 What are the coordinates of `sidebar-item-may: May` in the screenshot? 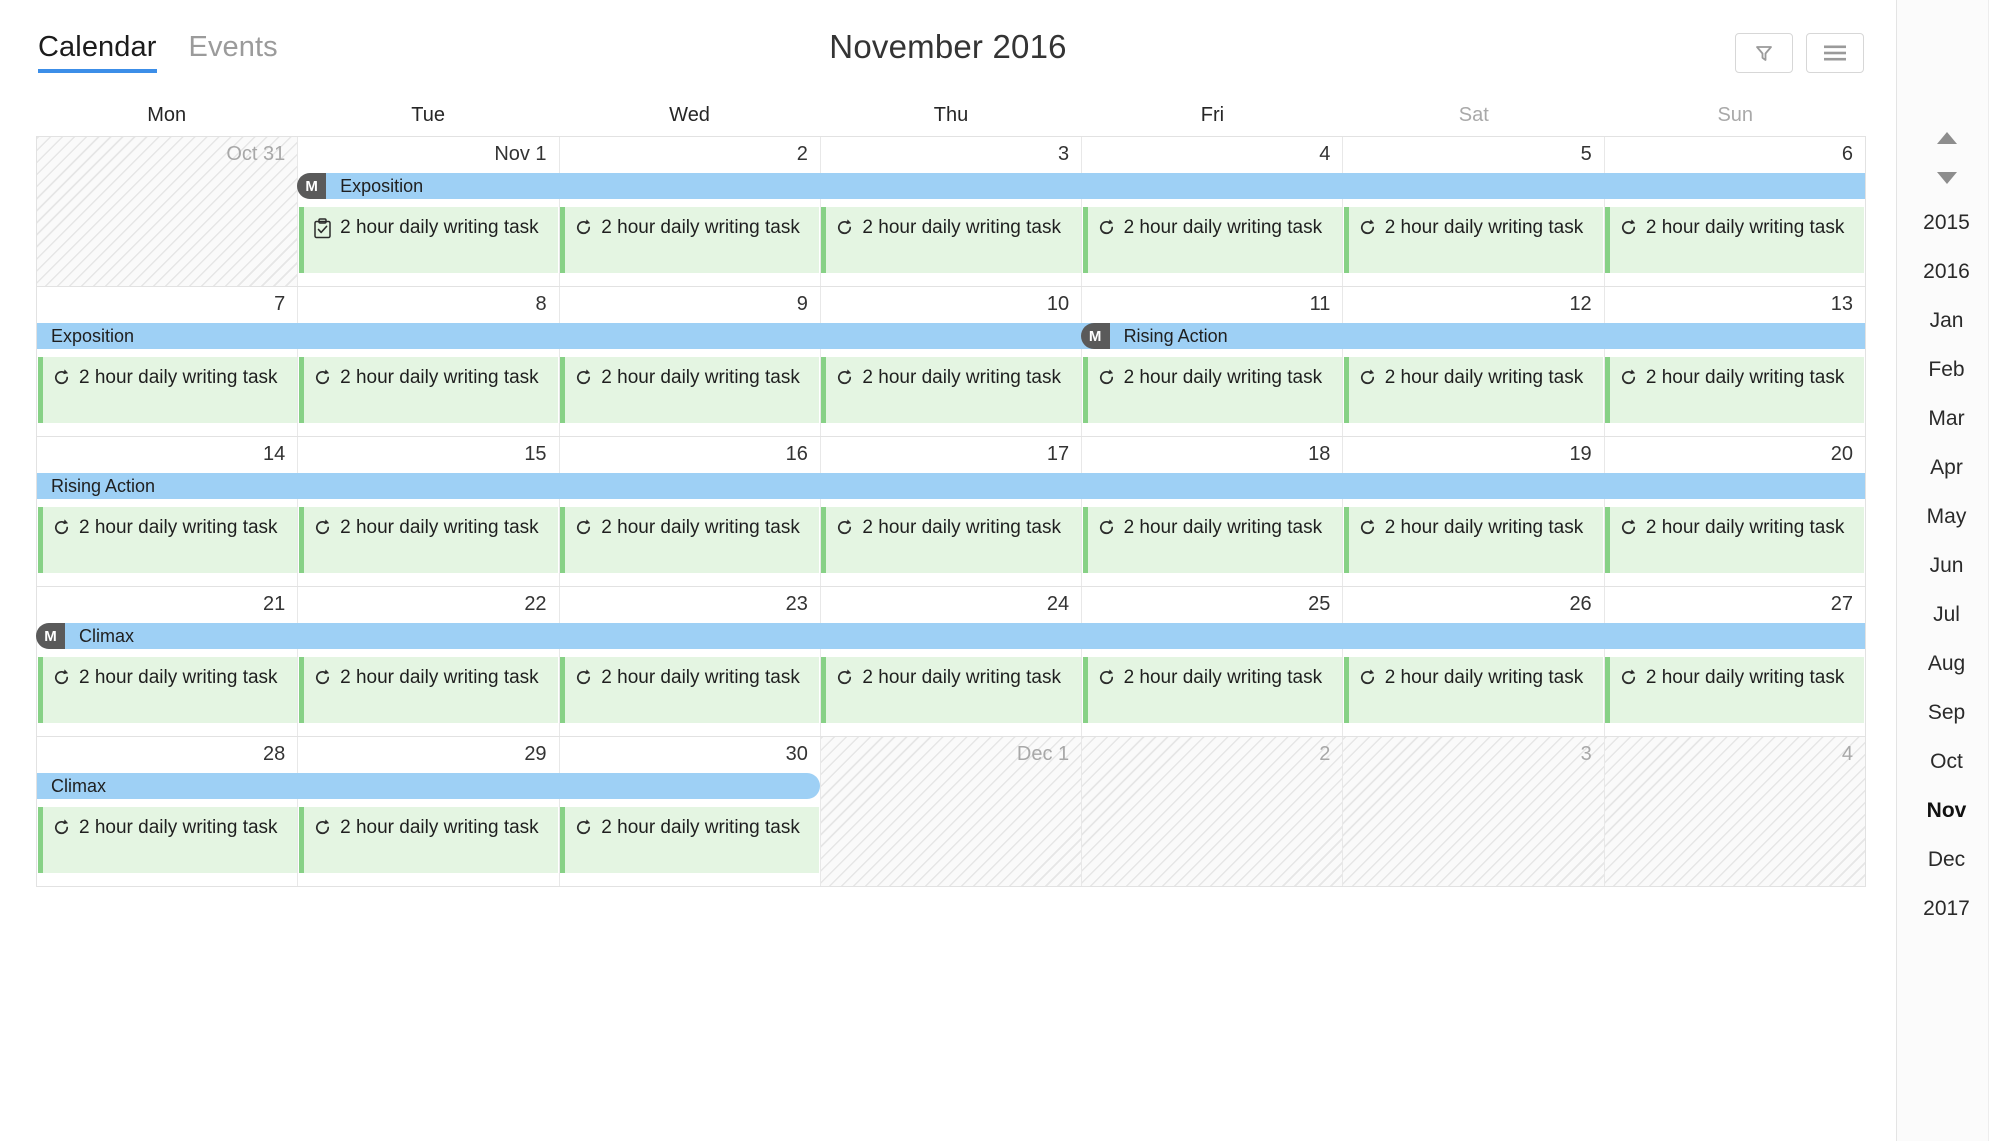 It's located at (1946, 516).